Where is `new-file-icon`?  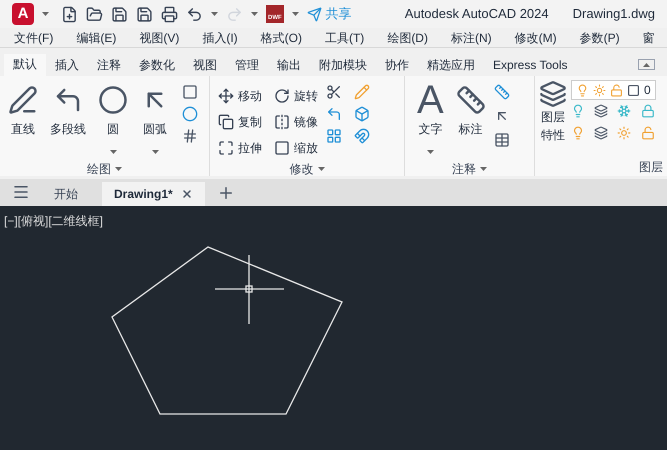 new-file-icon is located at coordinates (69, 14).